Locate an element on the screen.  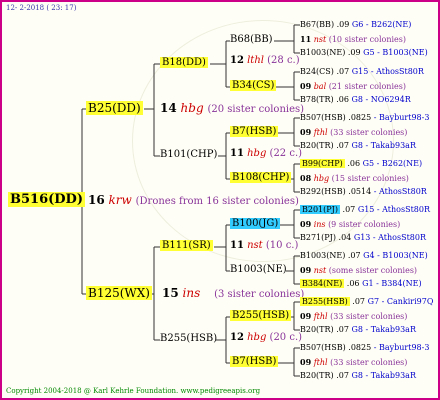
queen-b7-a-drones: 09 fthl (33 sister colonies) is located at coordinates (354, 132).